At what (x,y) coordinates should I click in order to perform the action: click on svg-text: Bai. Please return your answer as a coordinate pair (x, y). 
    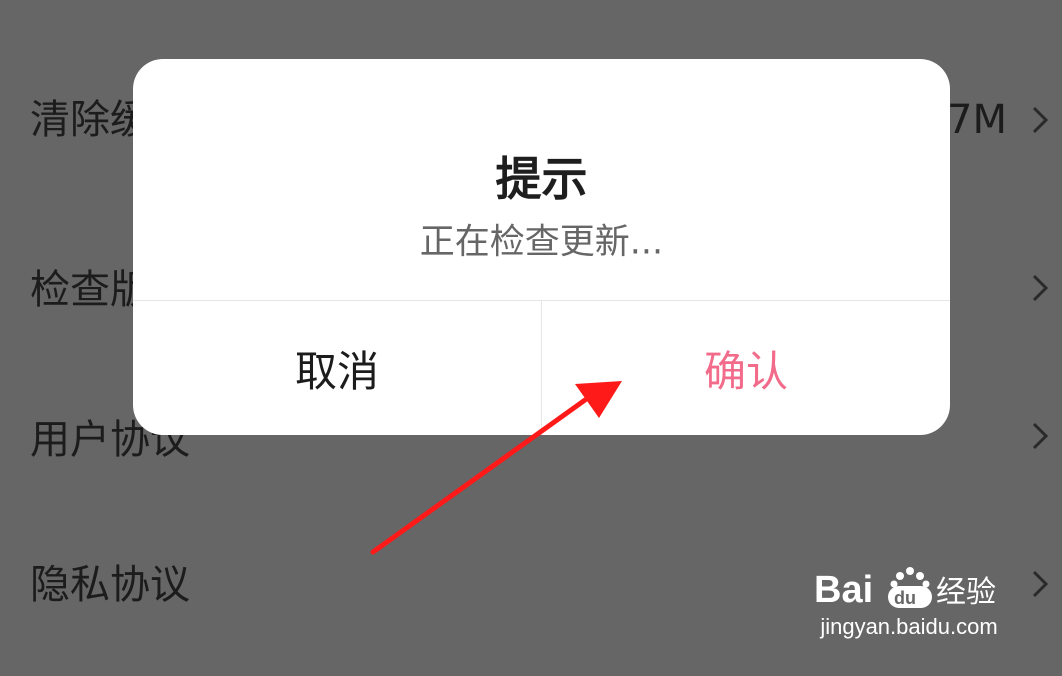
    Looking at the image, I should click on (843, 590).